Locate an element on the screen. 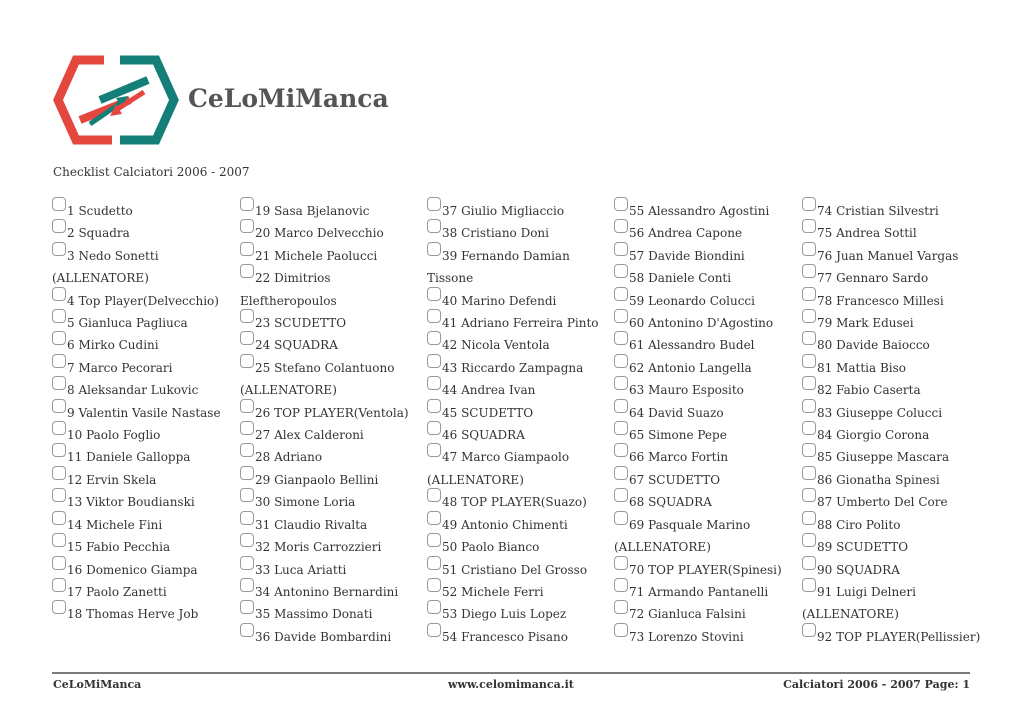 The width and height of the screenshot is (1020, 721). checklist-item: 63 Mauro Esposito is located at coordinates (706, 388).